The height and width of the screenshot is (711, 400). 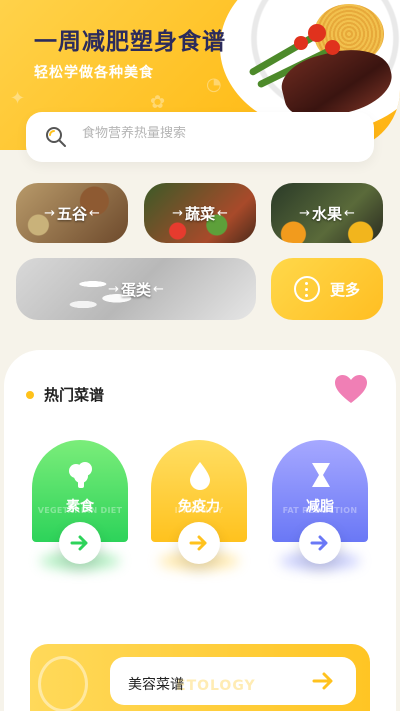 What do you see at coordinates (320, 507) in the screenshot?
I see `card-label: 减脂` at bounding box center [320, 507].